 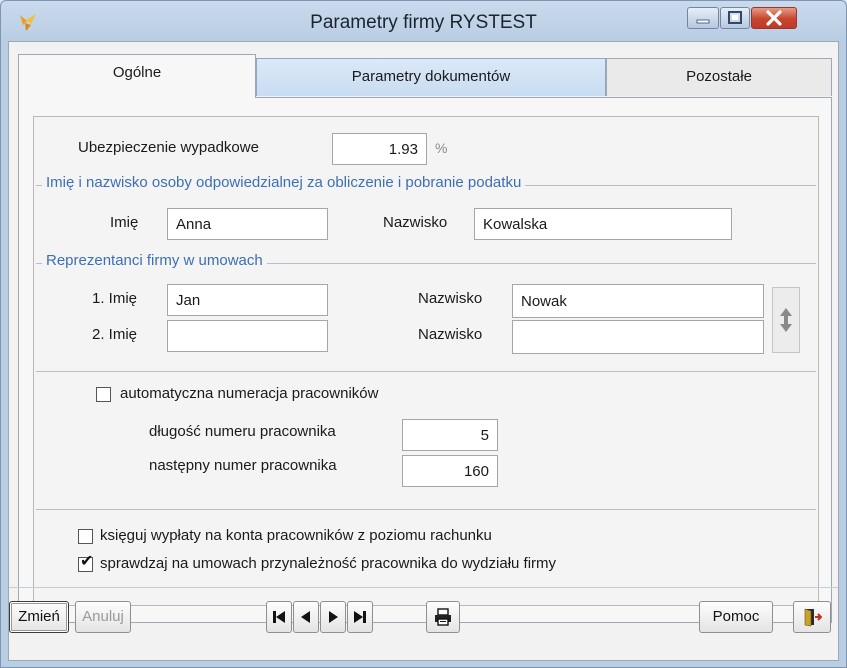 I want to click on auto-numbering-checkbox, so click(x=103, y=394).